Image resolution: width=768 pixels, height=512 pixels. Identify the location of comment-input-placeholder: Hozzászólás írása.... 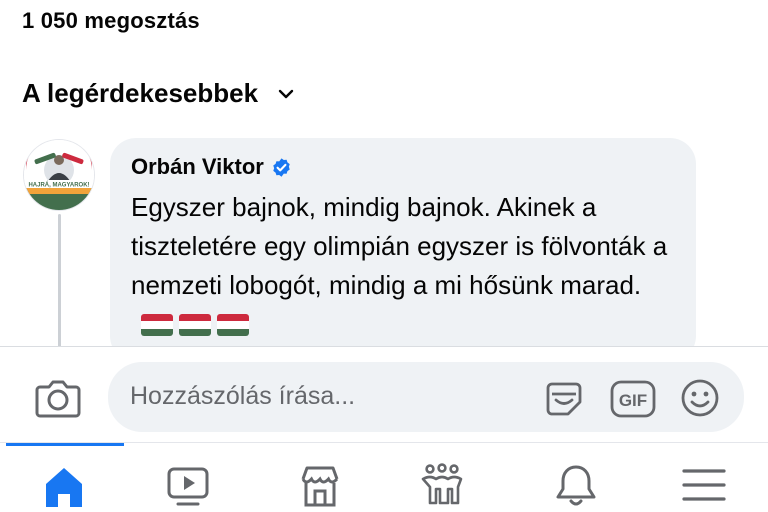
(243, 396).